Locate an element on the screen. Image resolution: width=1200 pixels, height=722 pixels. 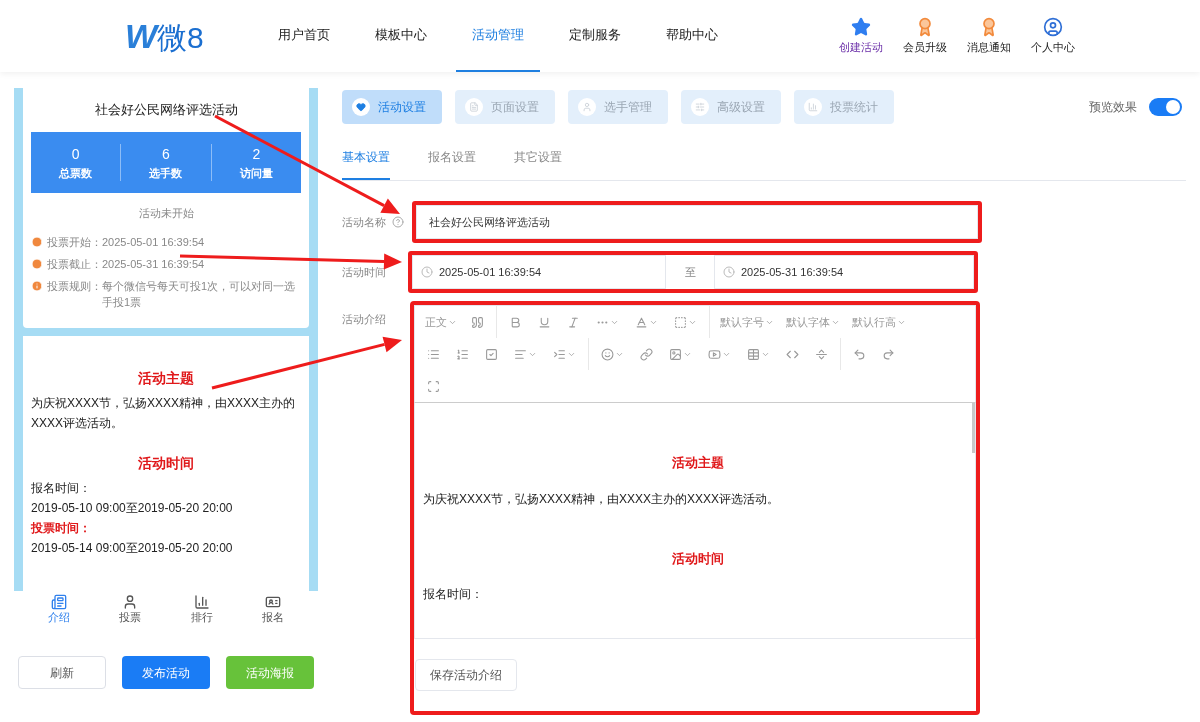
bullet-list-icon is located at coordinates (433, 354).